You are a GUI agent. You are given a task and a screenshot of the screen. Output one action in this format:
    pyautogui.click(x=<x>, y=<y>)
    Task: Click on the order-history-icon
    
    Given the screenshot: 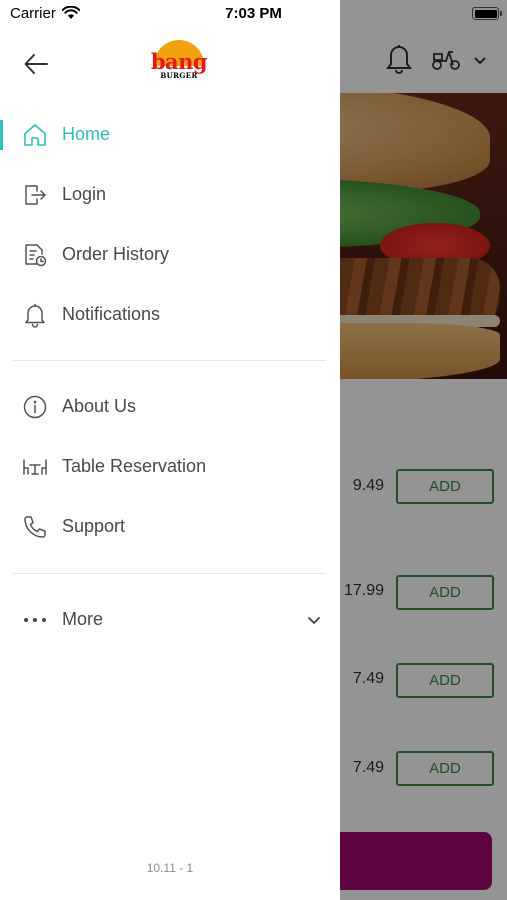 What is the action you would take?
    pyautogui.click(x=36, y=255)
    